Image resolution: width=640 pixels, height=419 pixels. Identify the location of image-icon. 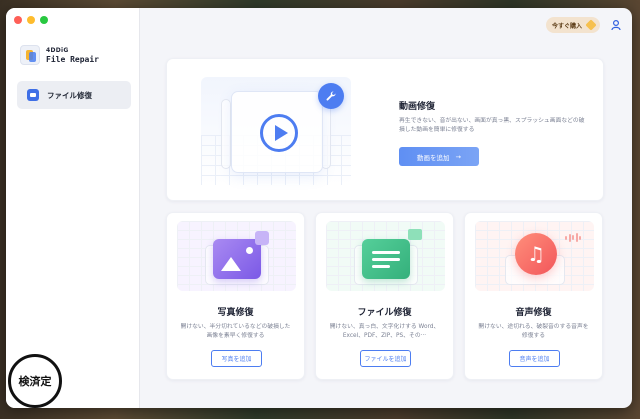
(237, 259).